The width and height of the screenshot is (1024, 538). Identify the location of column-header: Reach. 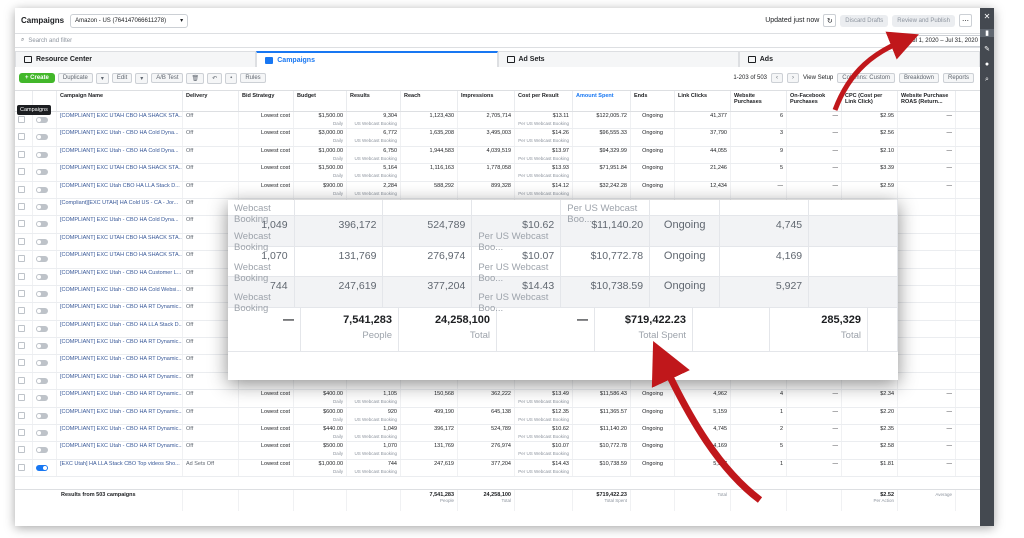
(429, 101).